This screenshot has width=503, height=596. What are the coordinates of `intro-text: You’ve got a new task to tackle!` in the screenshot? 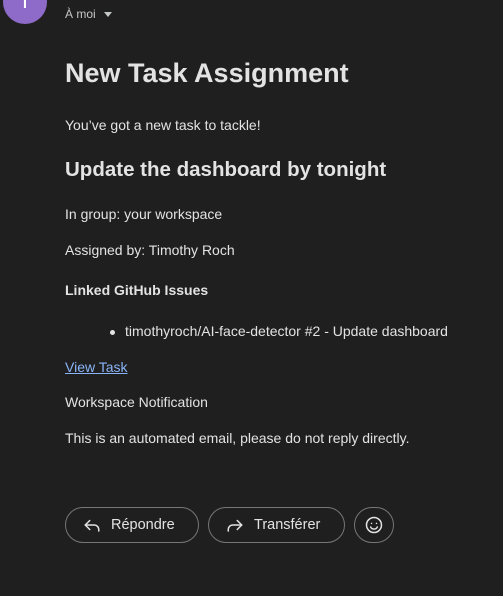 It's located at (163, 125).